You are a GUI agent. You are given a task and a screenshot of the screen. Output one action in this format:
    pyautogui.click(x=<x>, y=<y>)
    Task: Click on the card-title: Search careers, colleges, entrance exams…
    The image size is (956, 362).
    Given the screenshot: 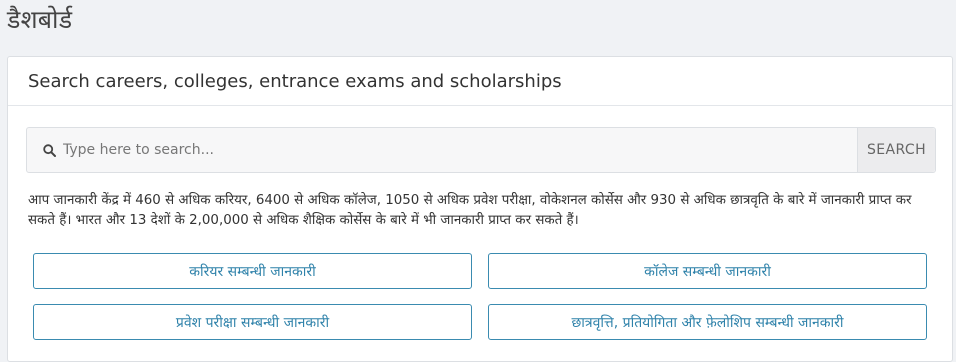 What is the action you would take?
    pyautogui.click(x=295, y=81)
    